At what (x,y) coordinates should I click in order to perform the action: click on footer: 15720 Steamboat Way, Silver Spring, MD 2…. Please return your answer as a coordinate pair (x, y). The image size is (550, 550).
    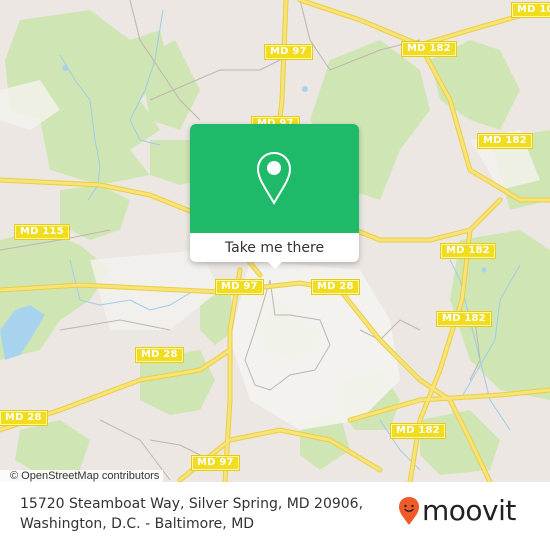
    Looking at the image, I should click on (275, 516).